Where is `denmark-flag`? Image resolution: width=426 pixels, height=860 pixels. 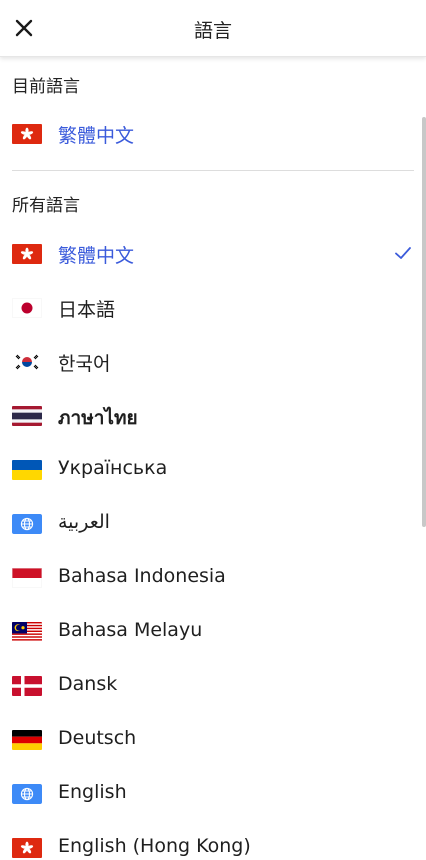
denmark-flag is located at coordinates (27, 686).